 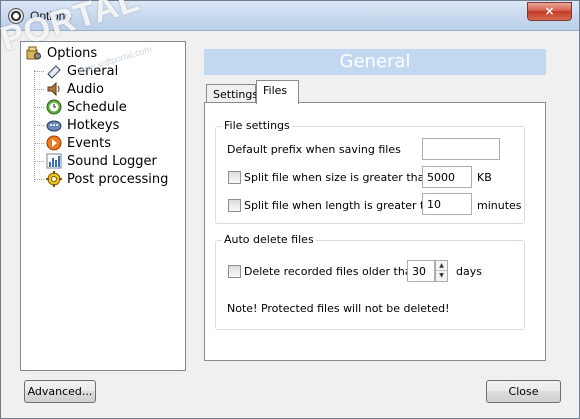 What do you see at coordinates (549, 11) in the screenshot?
I see `window-close-button: ×` at bounding box center [549, 11].